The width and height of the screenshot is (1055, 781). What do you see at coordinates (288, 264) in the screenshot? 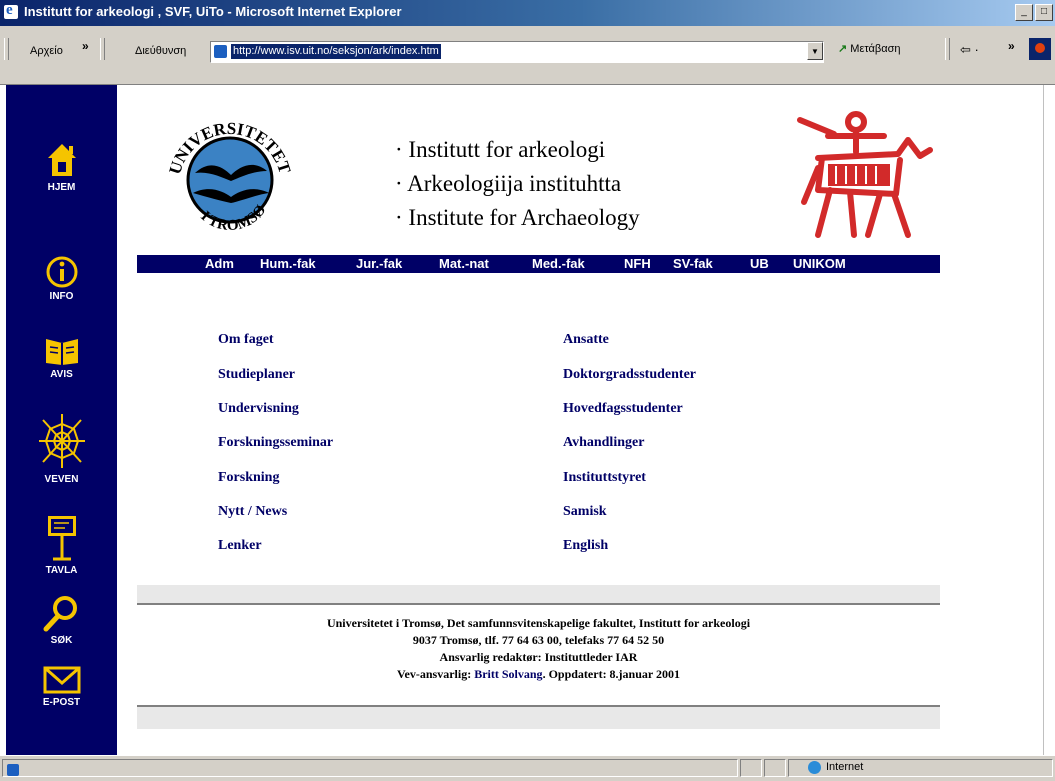
I see `faculty-link-hum: Hum.-fak` at bounding box center [288, 264].